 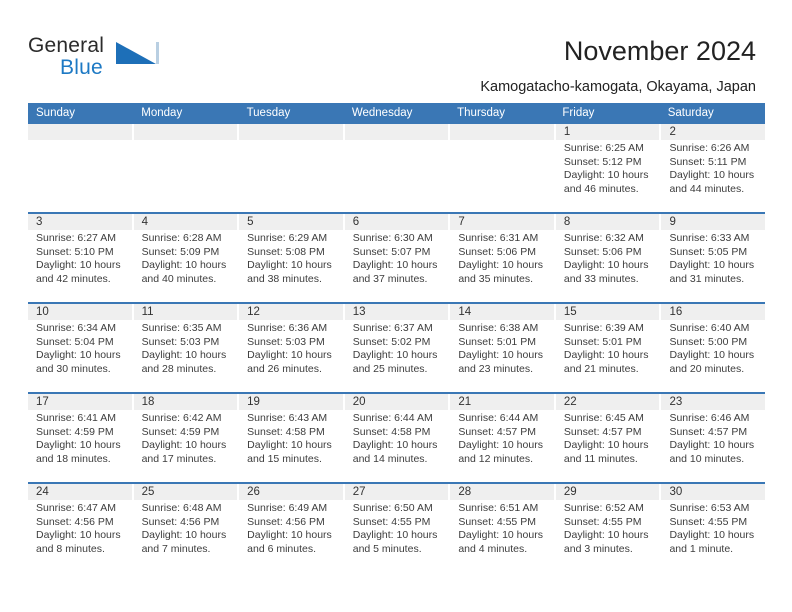 What do you see at coordinates (144, 222) in the screenshot?
I see `day-number: 4` at bounding box center [144, 222].